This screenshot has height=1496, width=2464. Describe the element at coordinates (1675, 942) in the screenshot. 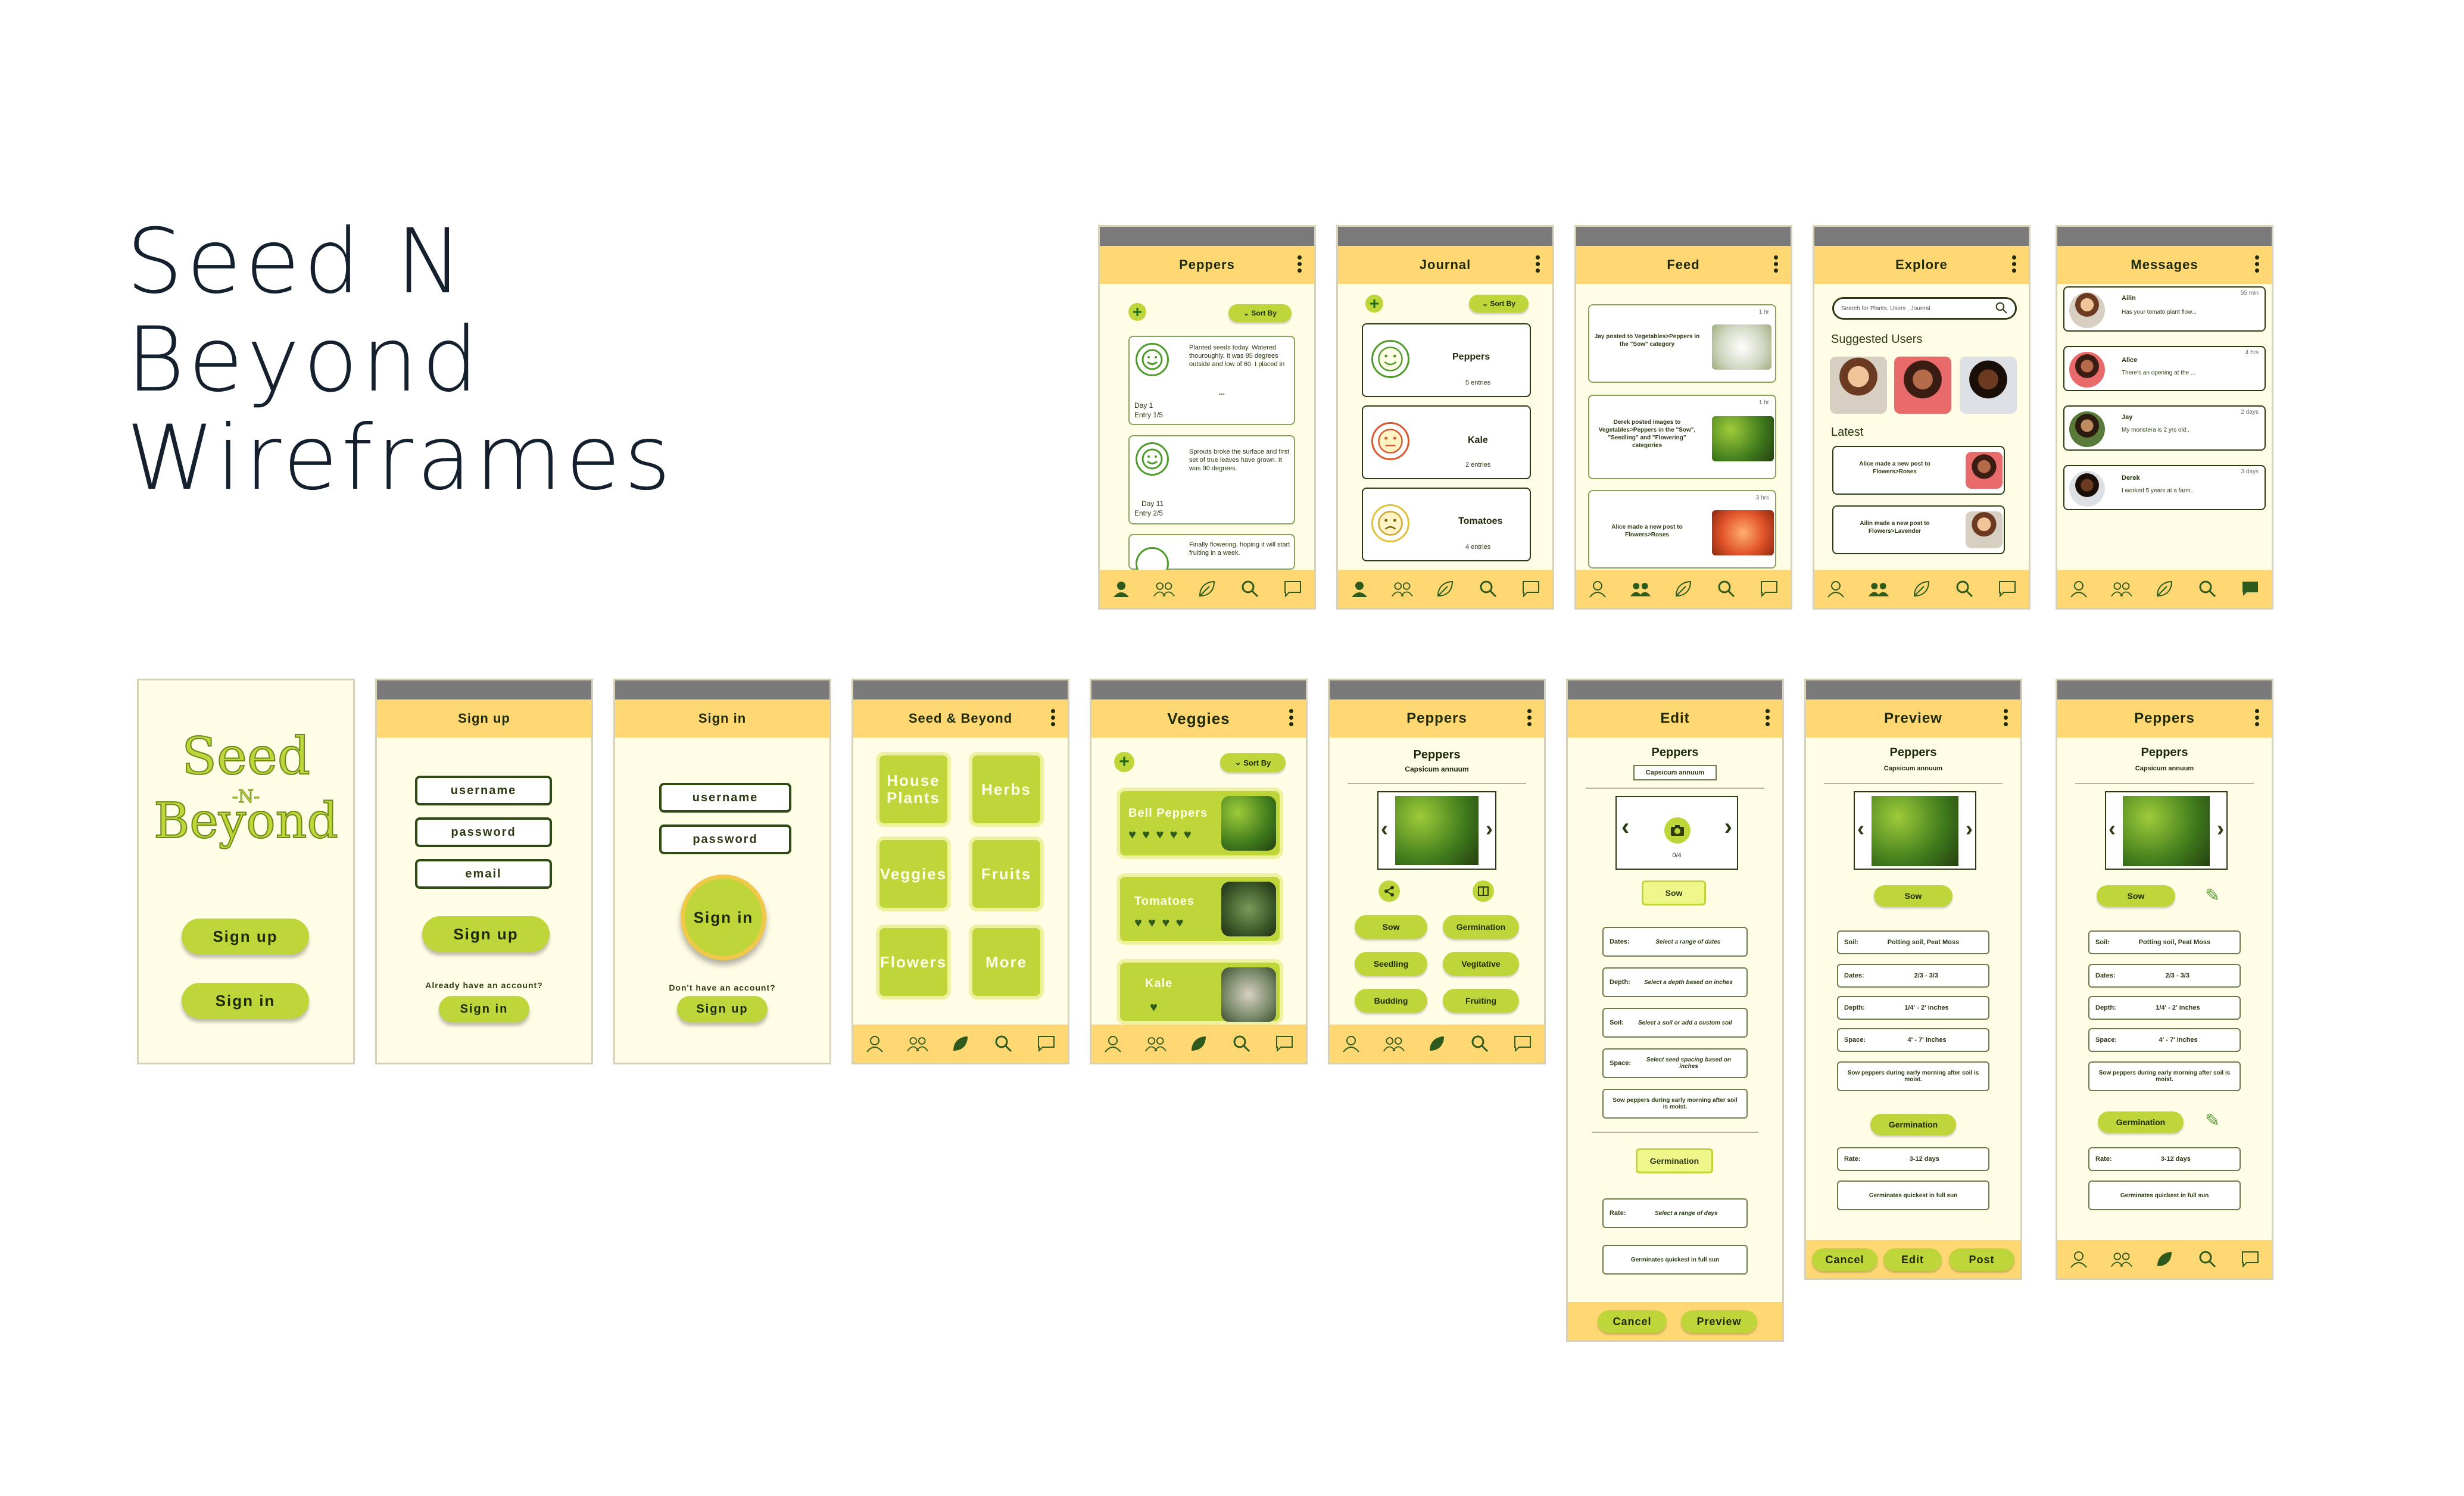

I see `dates-field: Dates: Select a range of dates` at that location.